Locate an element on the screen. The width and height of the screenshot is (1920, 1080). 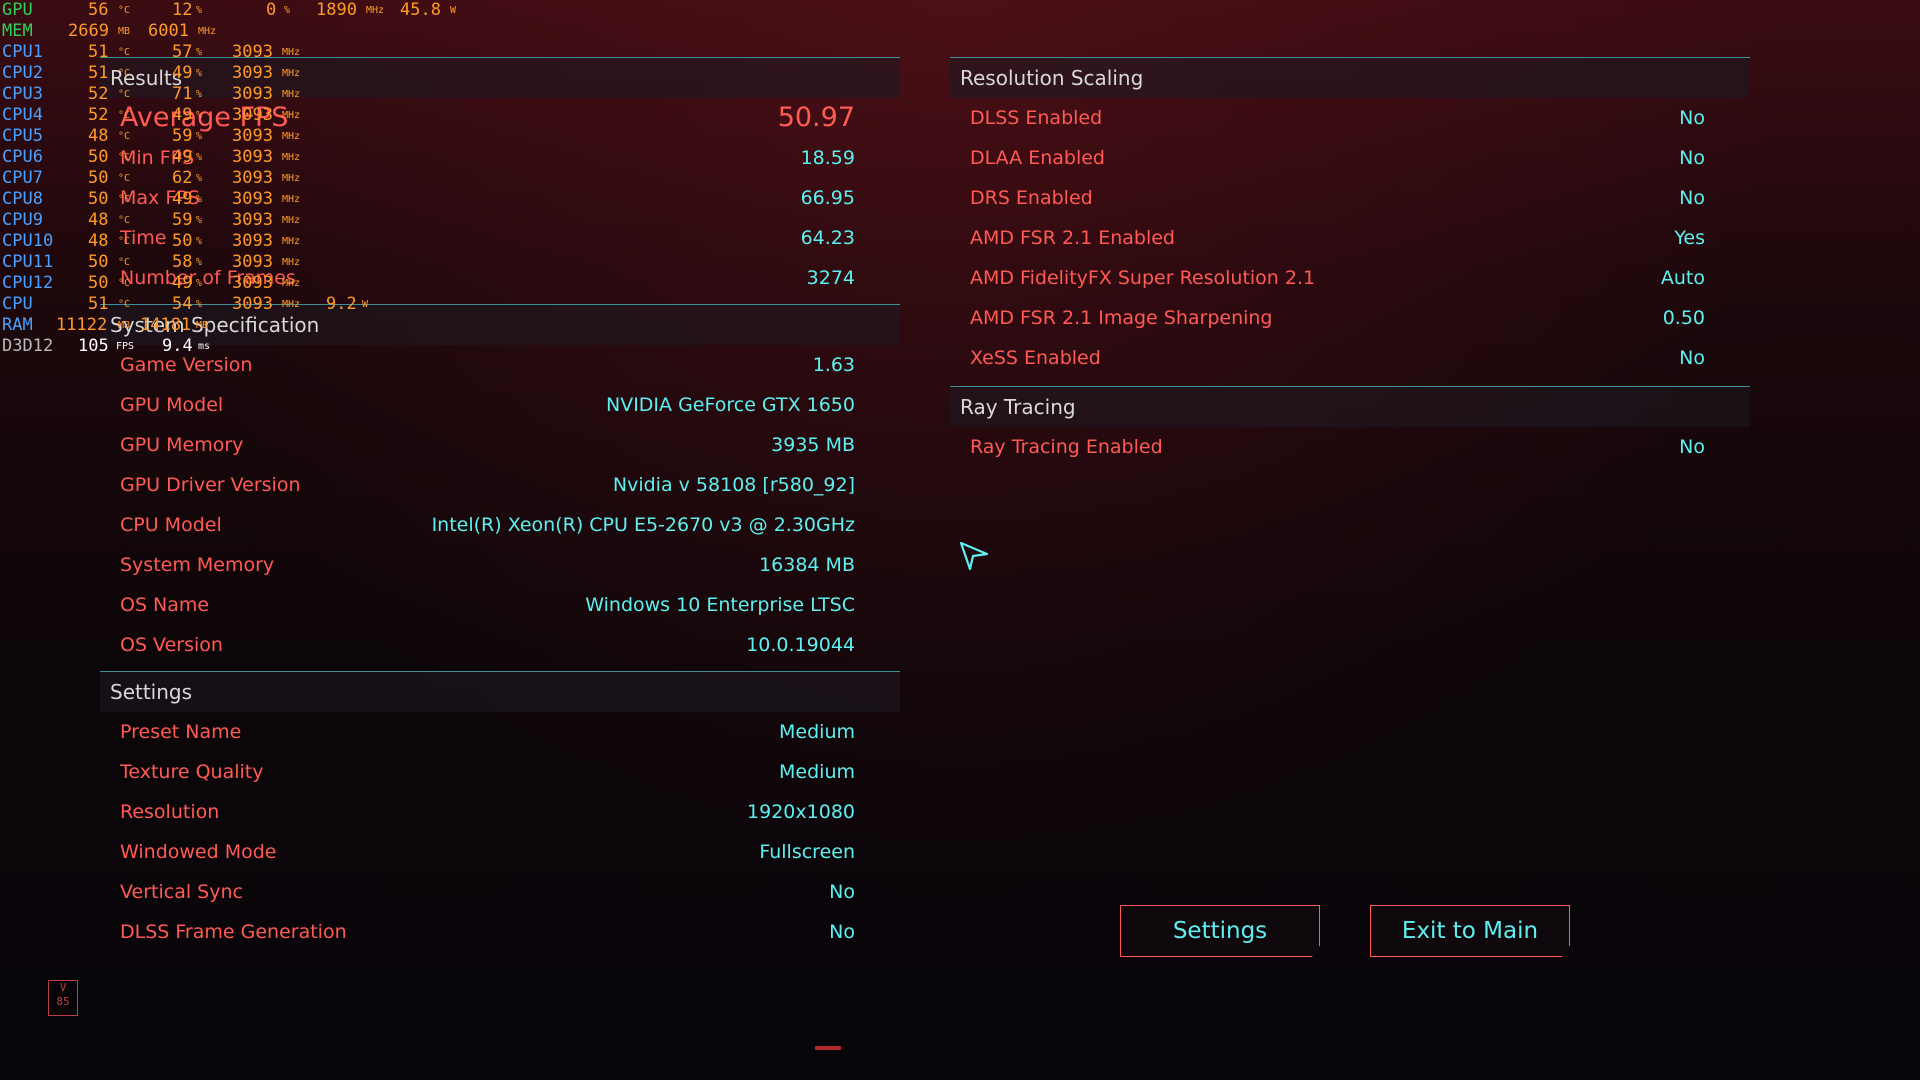
rt-value: No is located at coordinates (1692, 447).